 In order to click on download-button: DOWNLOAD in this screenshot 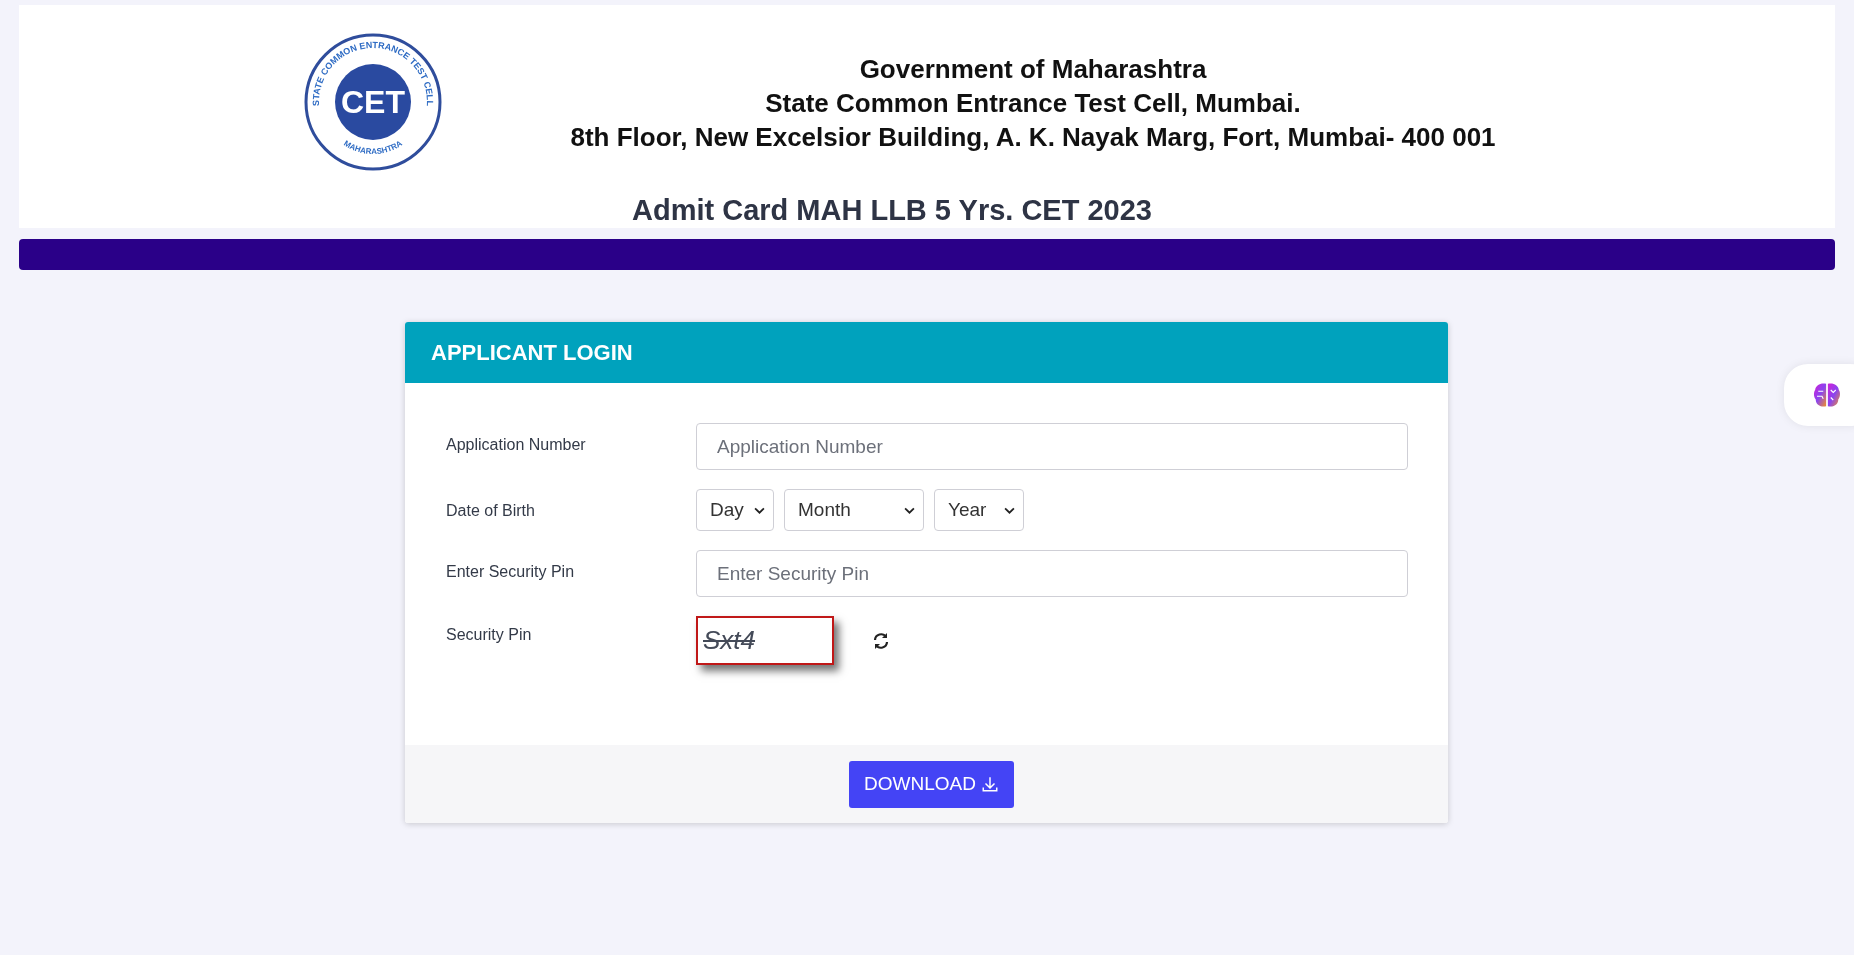, I will do `click(931, 784)`.